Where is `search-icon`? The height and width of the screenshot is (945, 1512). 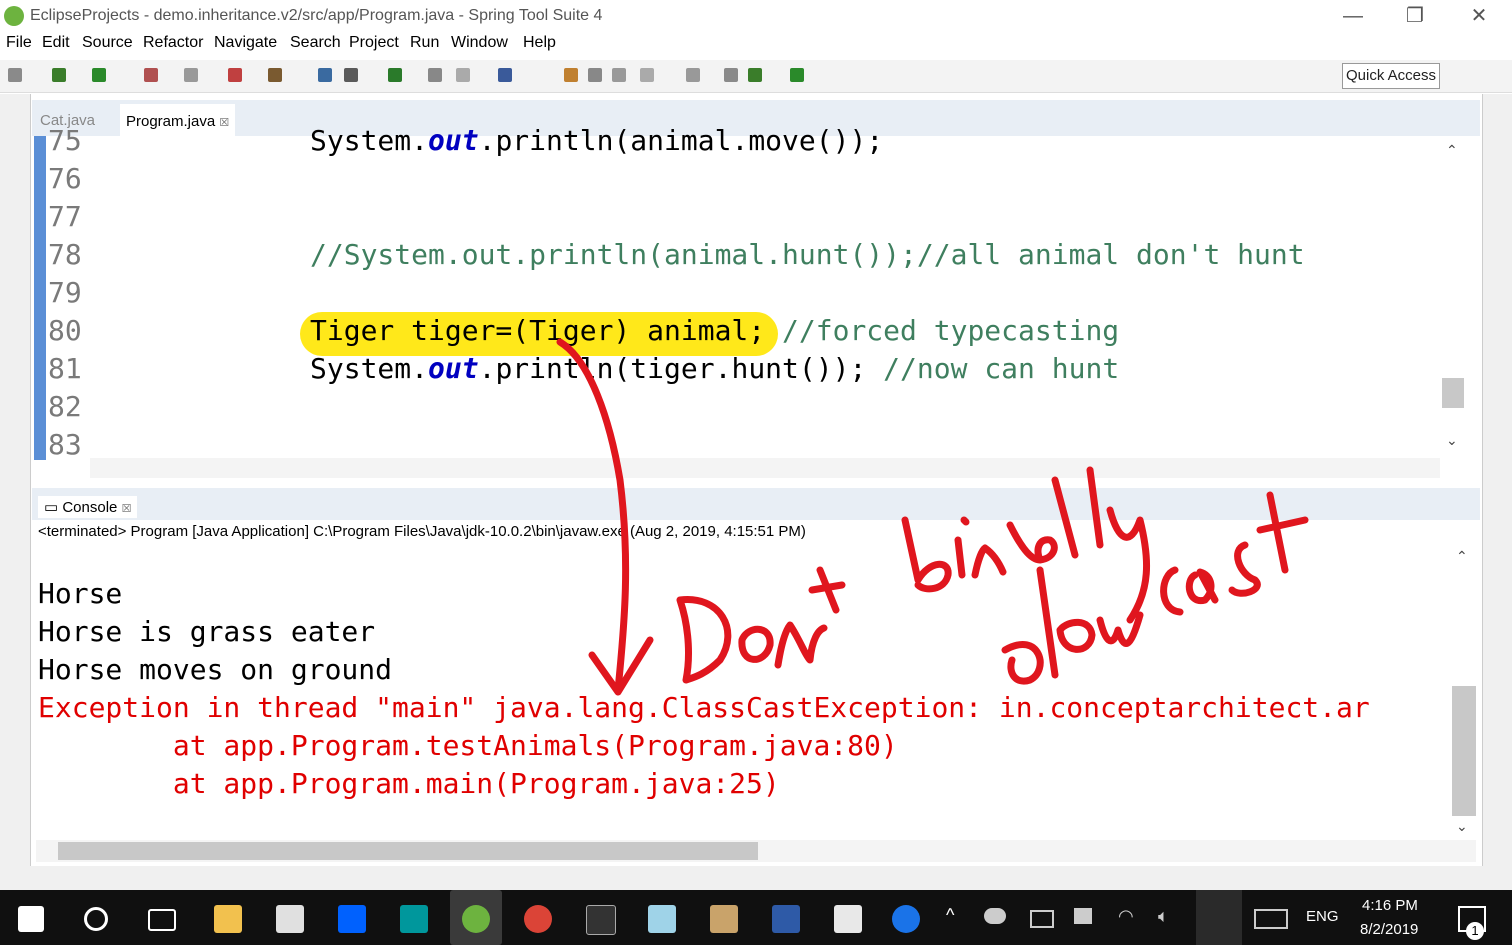
search-icon is located at coordinates (96, 919).